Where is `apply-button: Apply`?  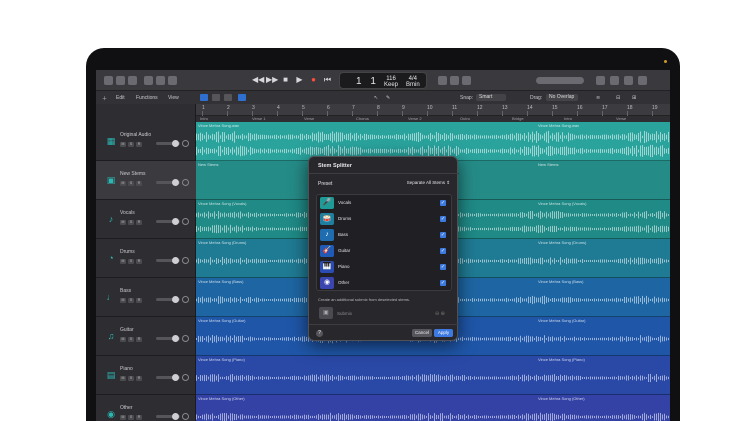 apply-button: Apply is located at coordinates (443, 333).